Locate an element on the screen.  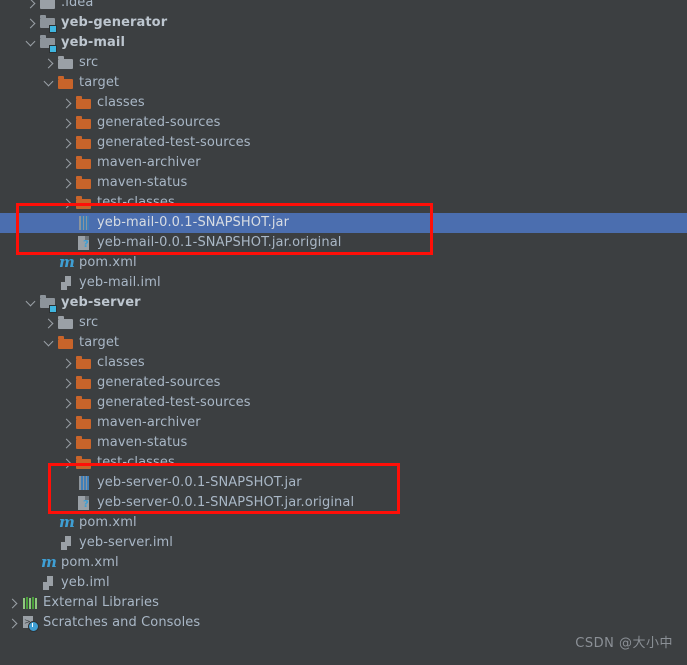
tree-row: ? yeb-server-0.0.1-SNAPSHOT.jar.original is located at coordinates (343, 503).